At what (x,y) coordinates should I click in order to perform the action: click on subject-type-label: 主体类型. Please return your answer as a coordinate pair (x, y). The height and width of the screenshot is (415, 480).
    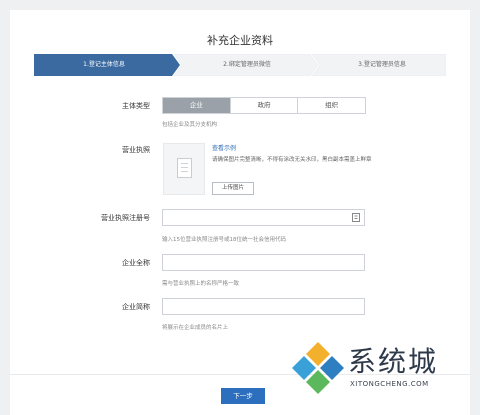
    Looking at the image, I should click on (136, 106).